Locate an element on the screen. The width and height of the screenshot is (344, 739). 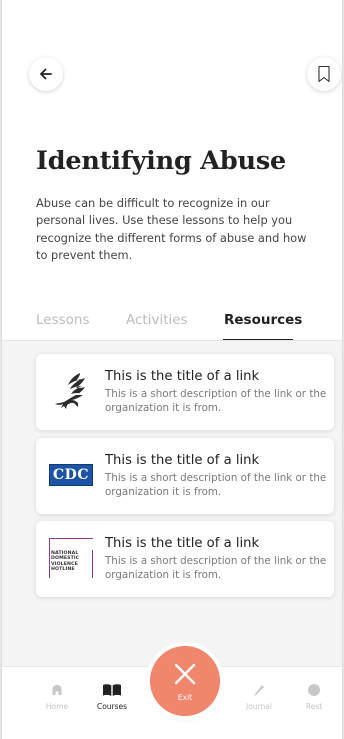
home-icon is located at coordinates (57, 690).